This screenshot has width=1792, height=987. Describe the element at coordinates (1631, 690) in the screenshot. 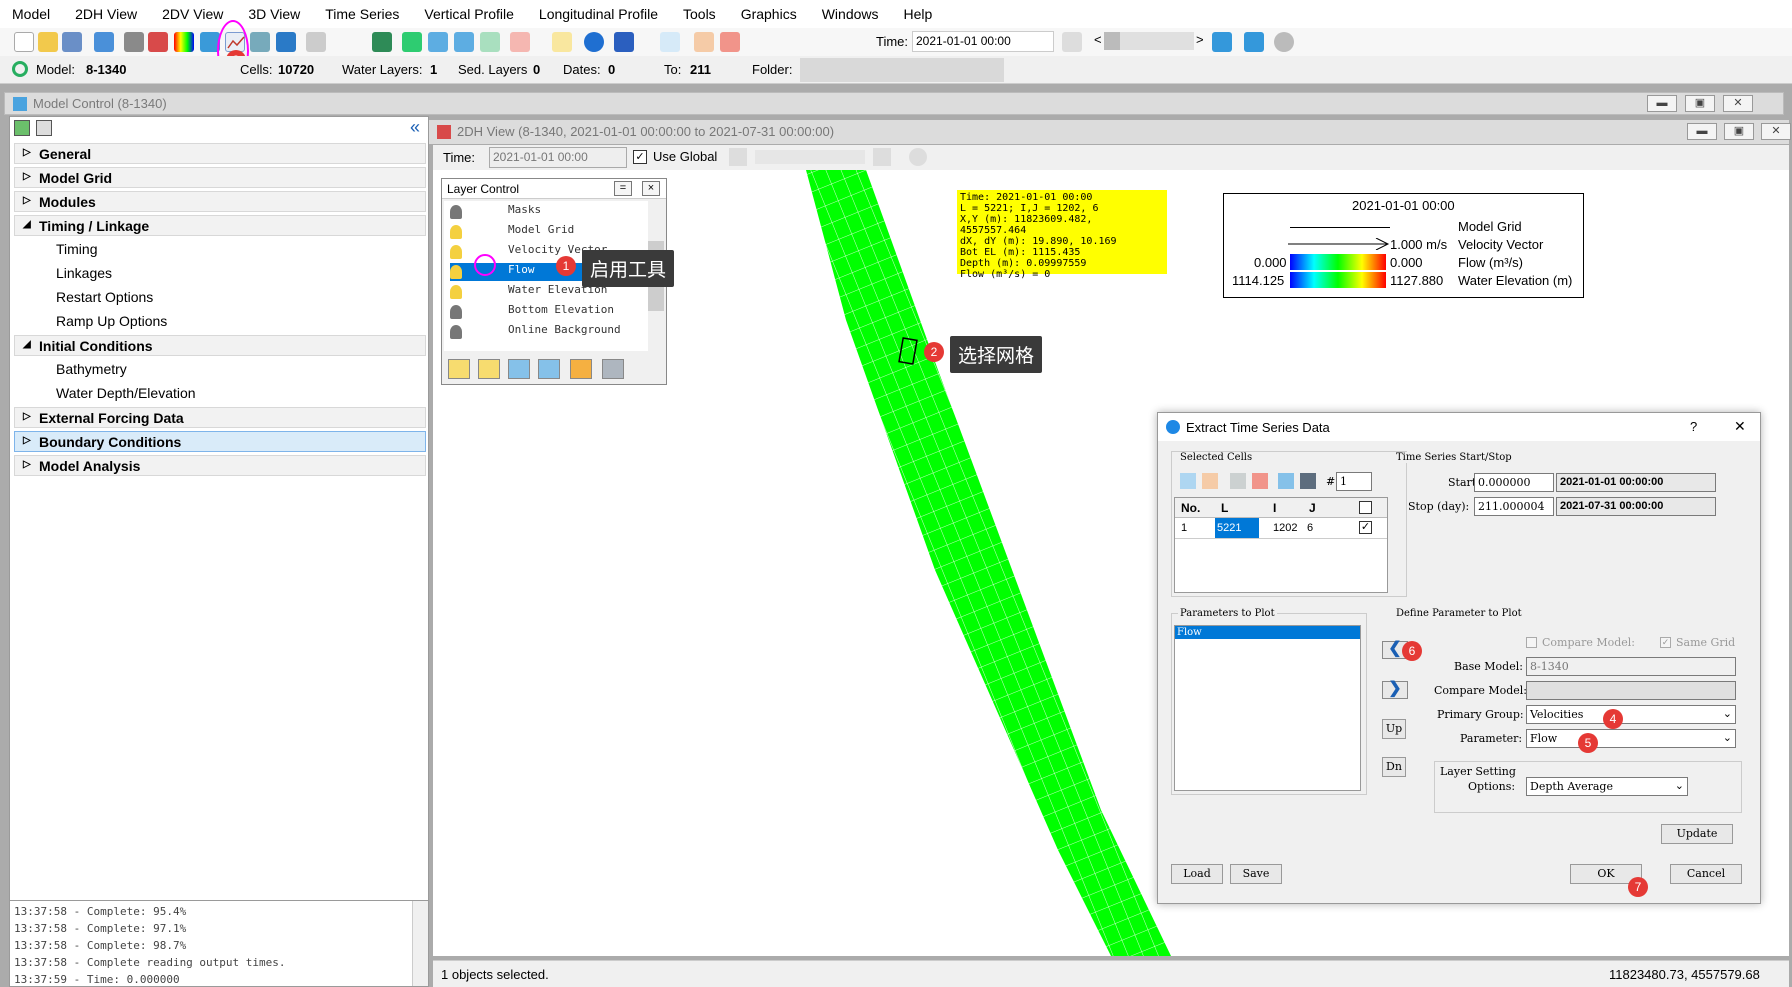

I see `compare-model-dropdown` at that location.